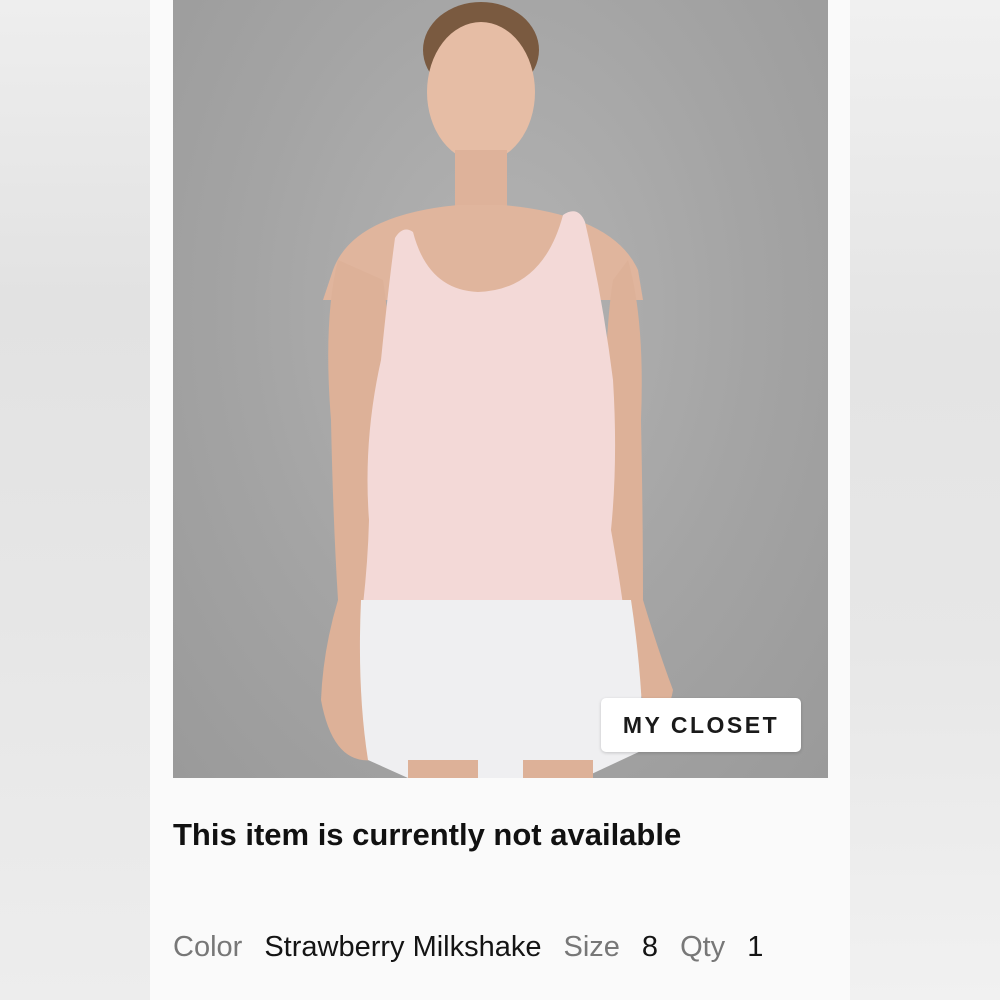  I want to click on qty-label: Qty, so click(703, 947).